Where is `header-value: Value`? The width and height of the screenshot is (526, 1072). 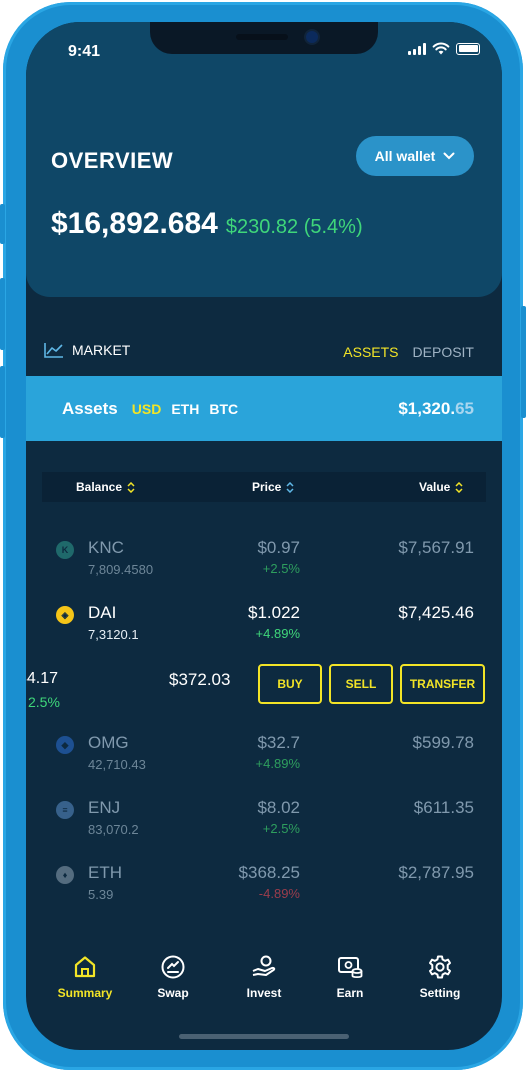 header-value: Value is located at coordinates (435, 487).